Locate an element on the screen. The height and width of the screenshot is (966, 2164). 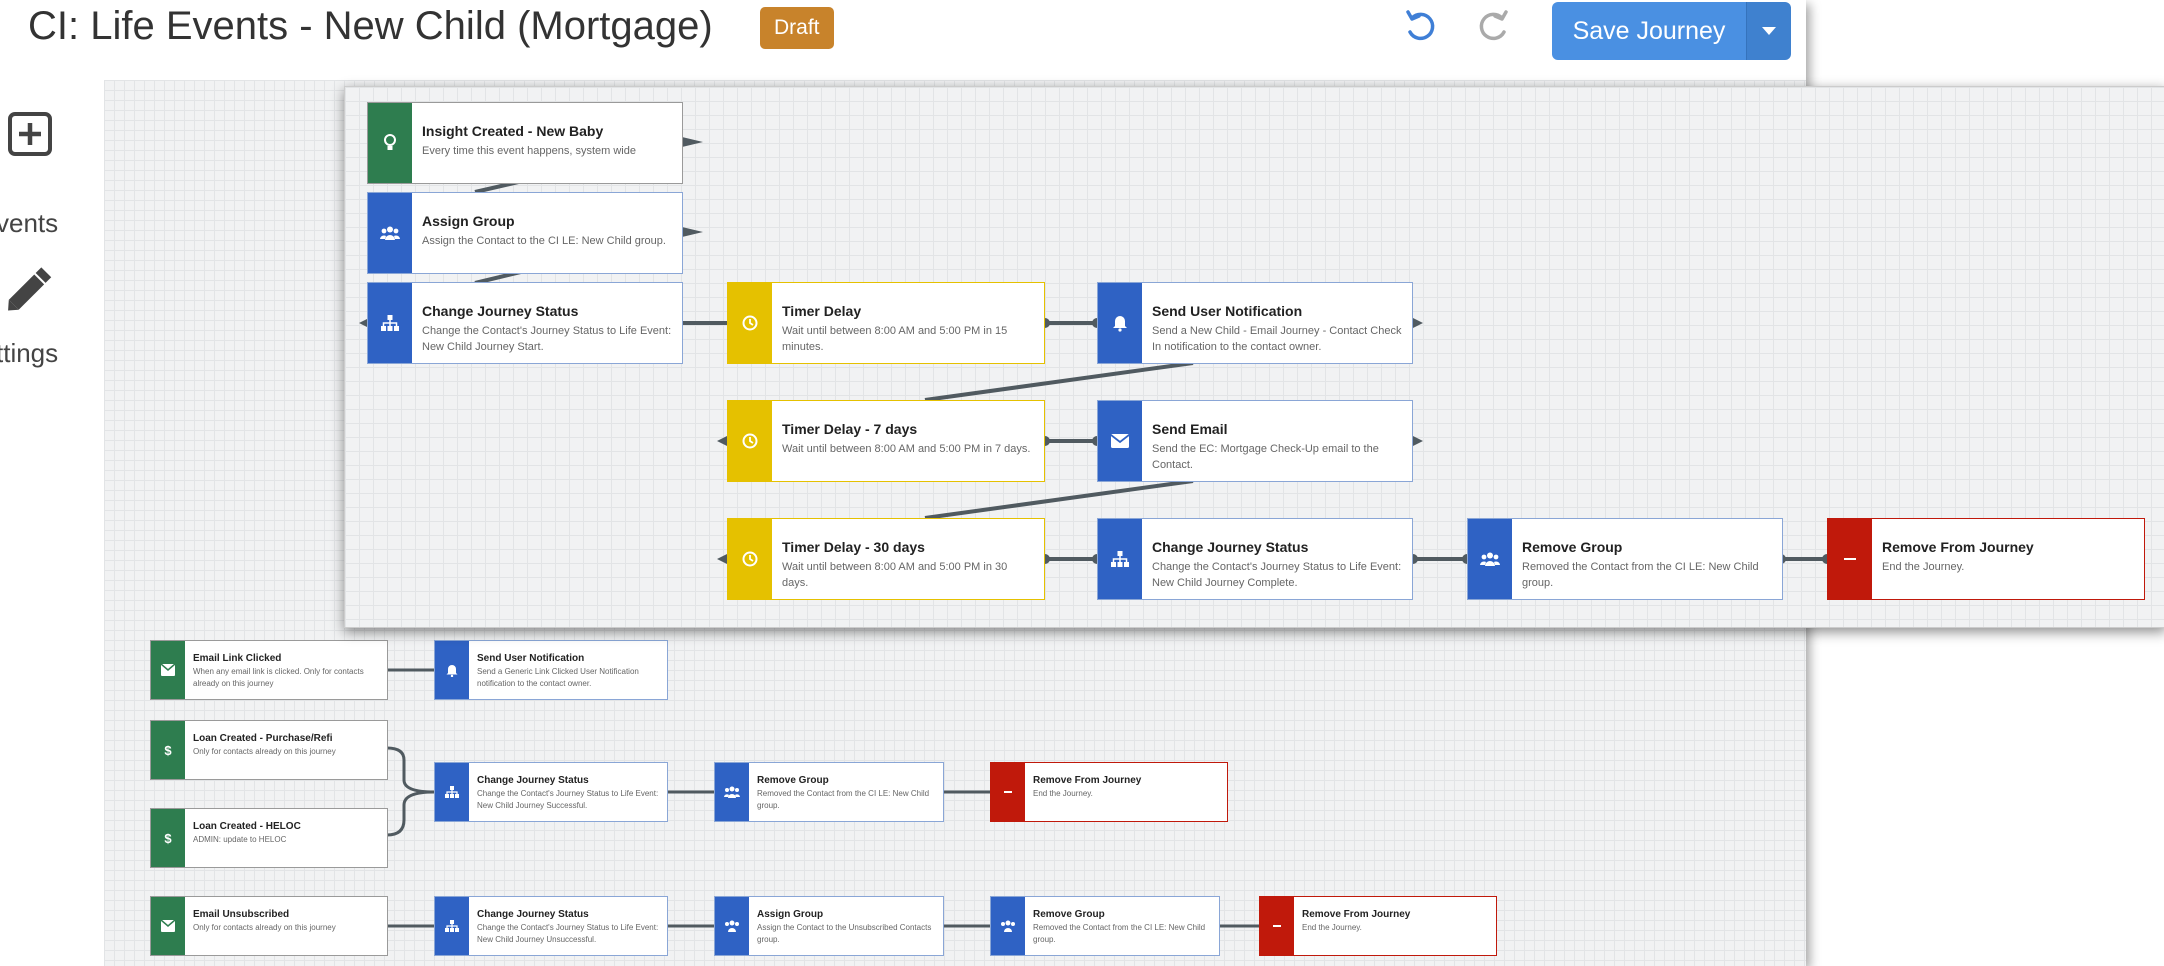
sidebar-item-label: vents is located at coordinates (29, 223).